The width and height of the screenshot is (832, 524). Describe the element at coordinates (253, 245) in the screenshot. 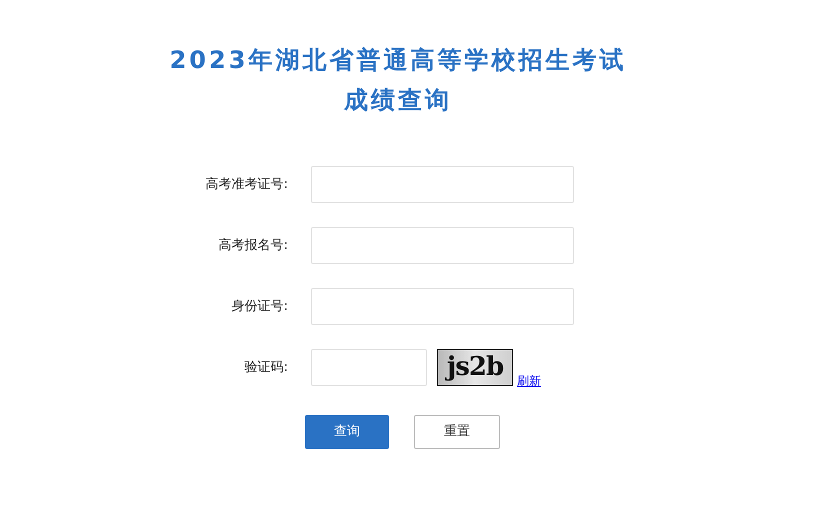

I see `field-label: 高考报名号:` at that location.